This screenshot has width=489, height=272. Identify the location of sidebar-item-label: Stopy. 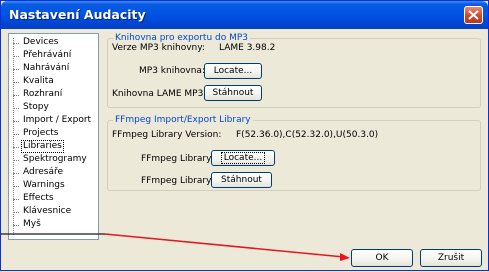
(36, 107).